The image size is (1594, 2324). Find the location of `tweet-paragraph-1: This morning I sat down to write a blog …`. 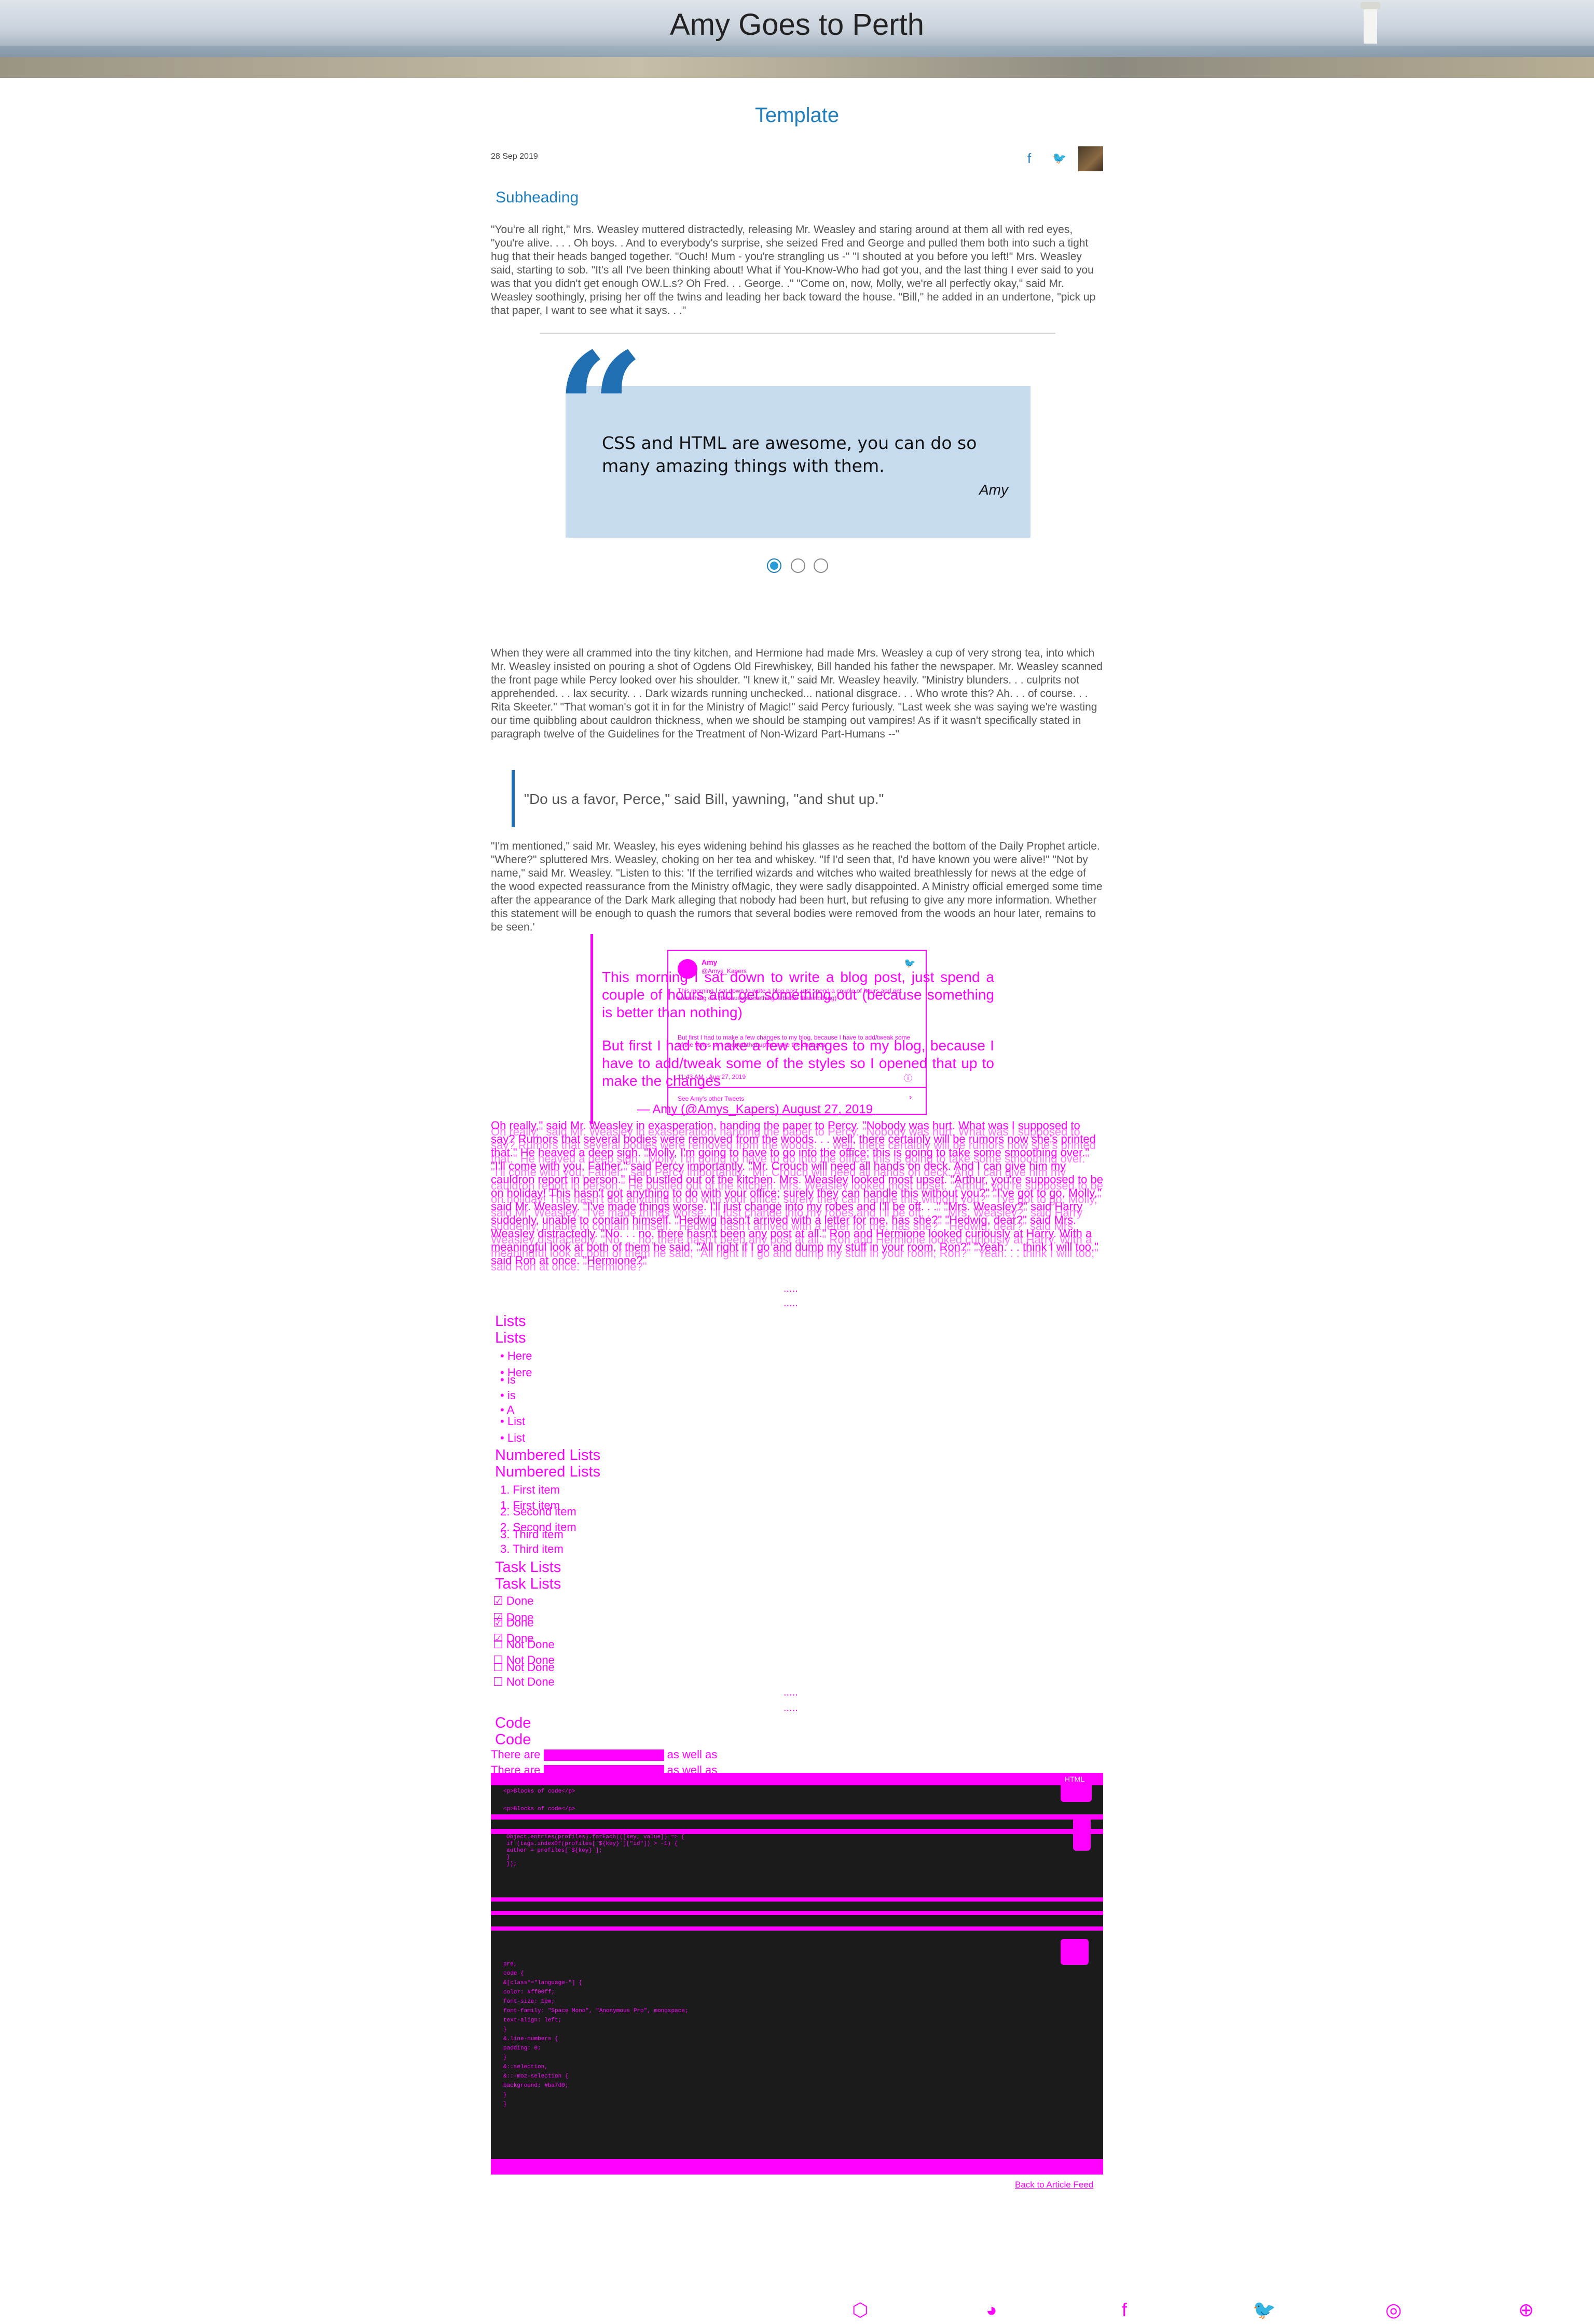

tweet-paragraph-1: This morning I sat down to write a blog … is located at coordinates (798, 994).